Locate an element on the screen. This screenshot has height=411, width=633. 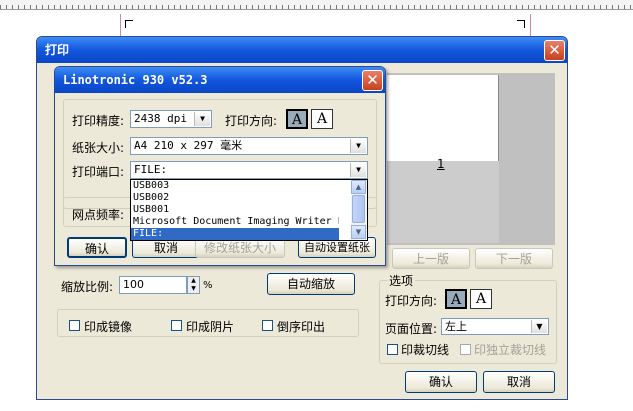
paper-size-select: A4 210 x 297 毫米 ▼ is located at coordinates (249, 146).